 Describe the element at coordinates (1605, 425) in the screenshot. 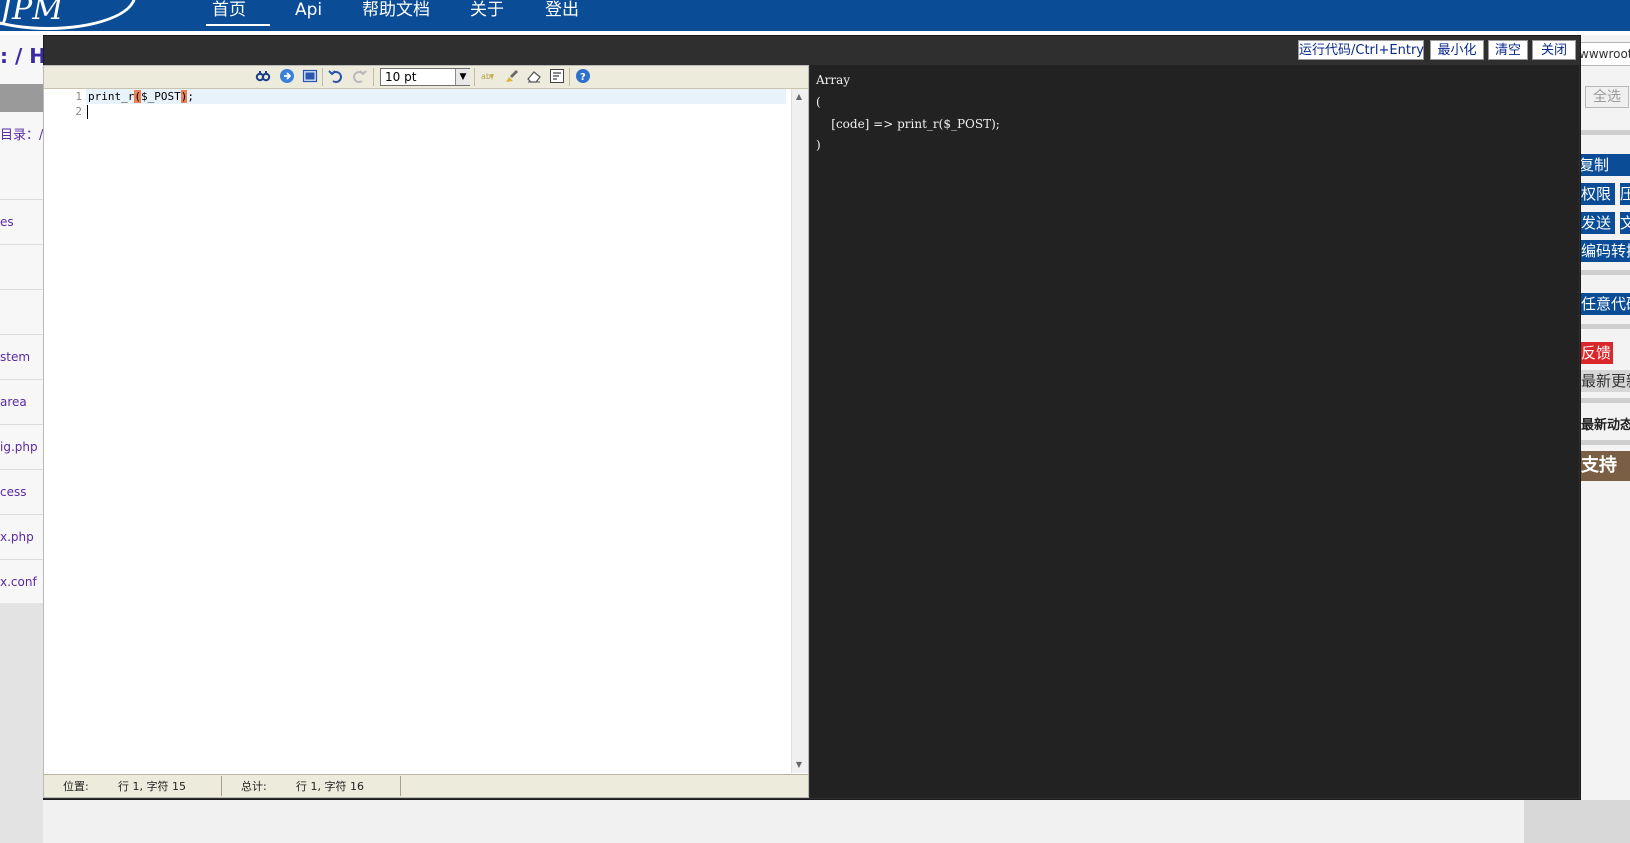

I see `background-latest-news: 最新动态(本` at that location.